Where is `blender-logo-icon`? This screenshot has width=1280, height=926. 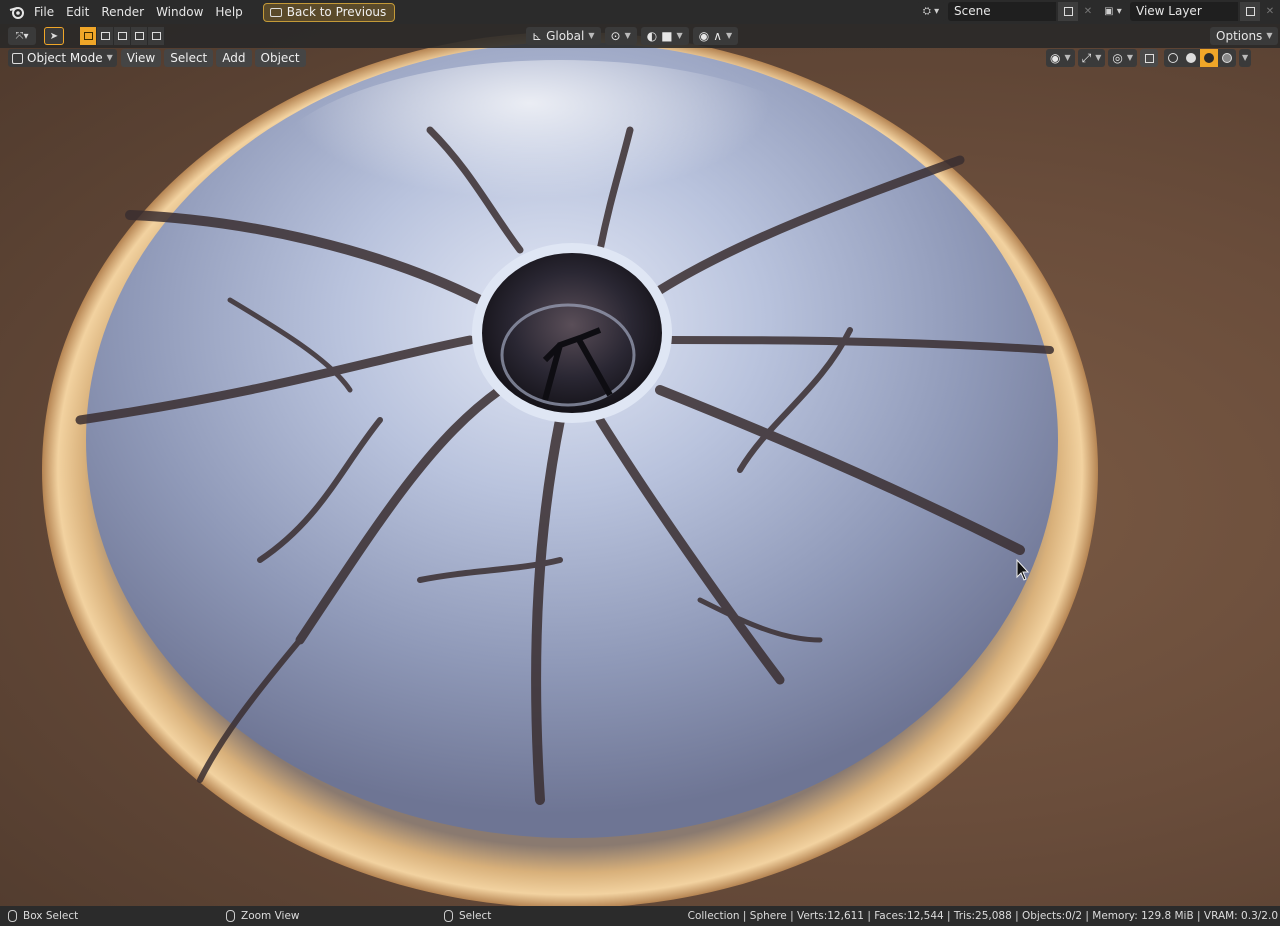 blender-logo-icon is located at coordinates (17, 12).